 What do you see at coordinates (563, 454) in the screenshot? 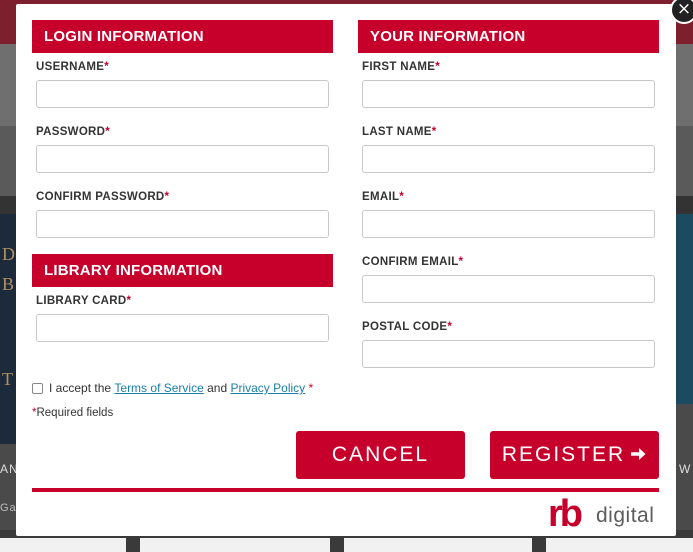
I see `register-button-label: REGISTER` at bounding box center [563, 454].